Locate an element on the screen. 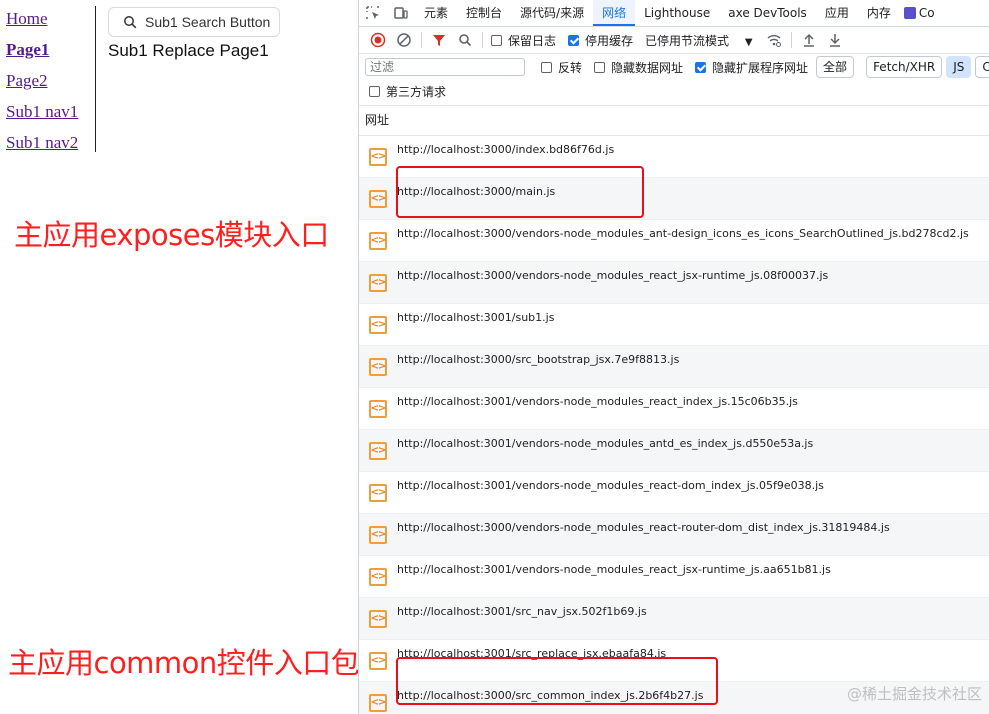  request-url: http://localhost:3000/index.bd86f76d.js is located at coordinates (506, 149).